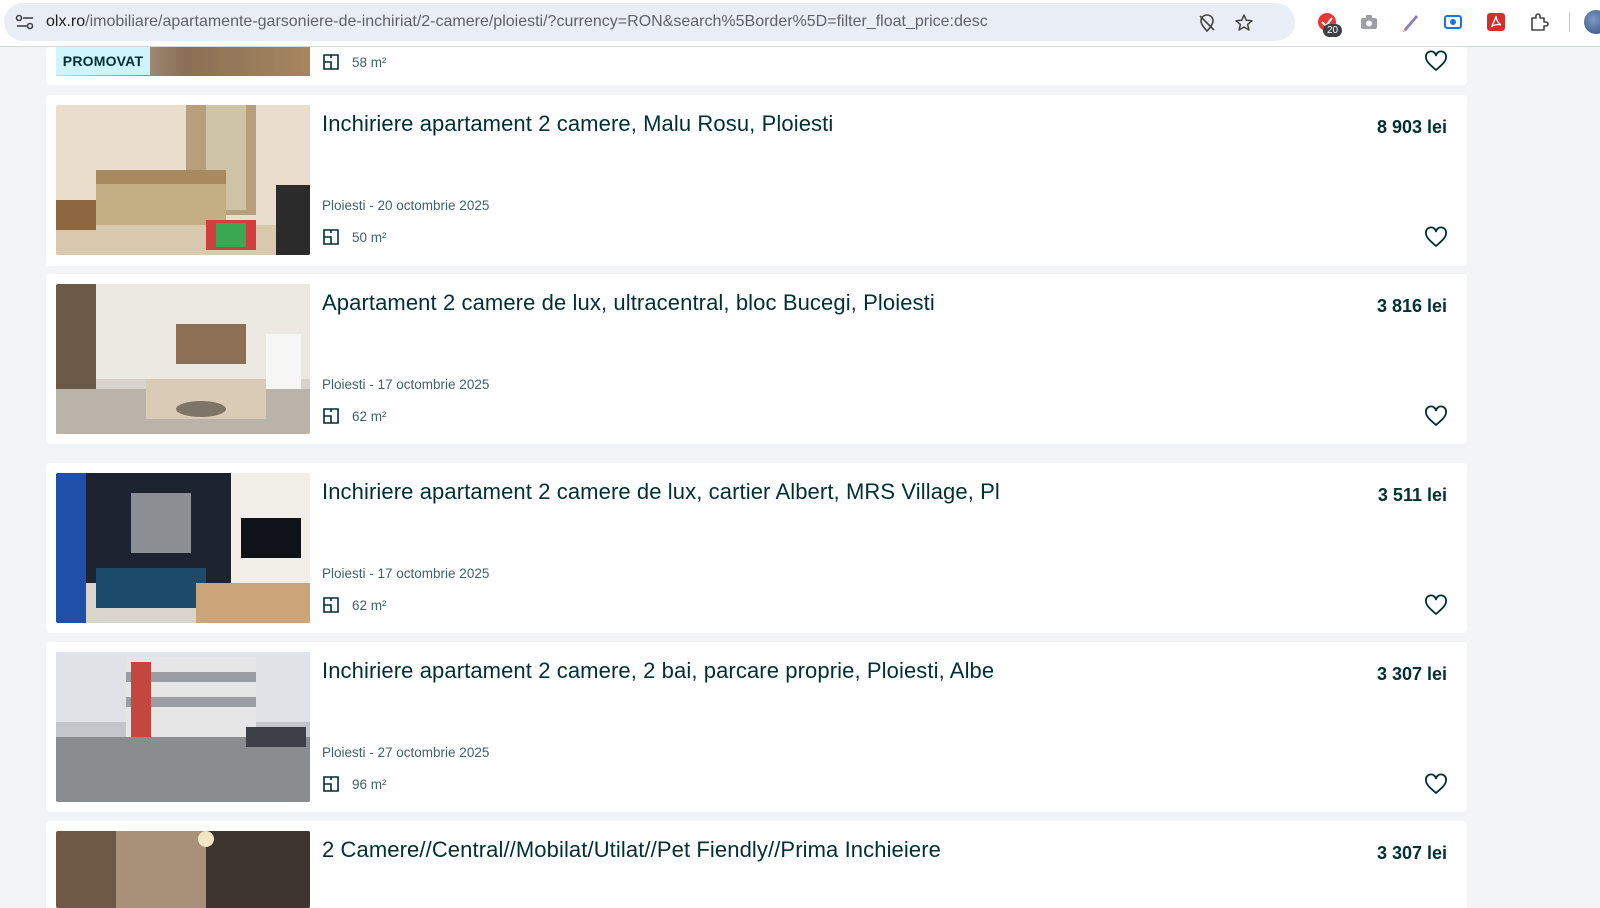  What do you see at coordinates (1411, 22) in the screenshot?
I see `pen-extension-icon` at bounding box center [1411, 22].